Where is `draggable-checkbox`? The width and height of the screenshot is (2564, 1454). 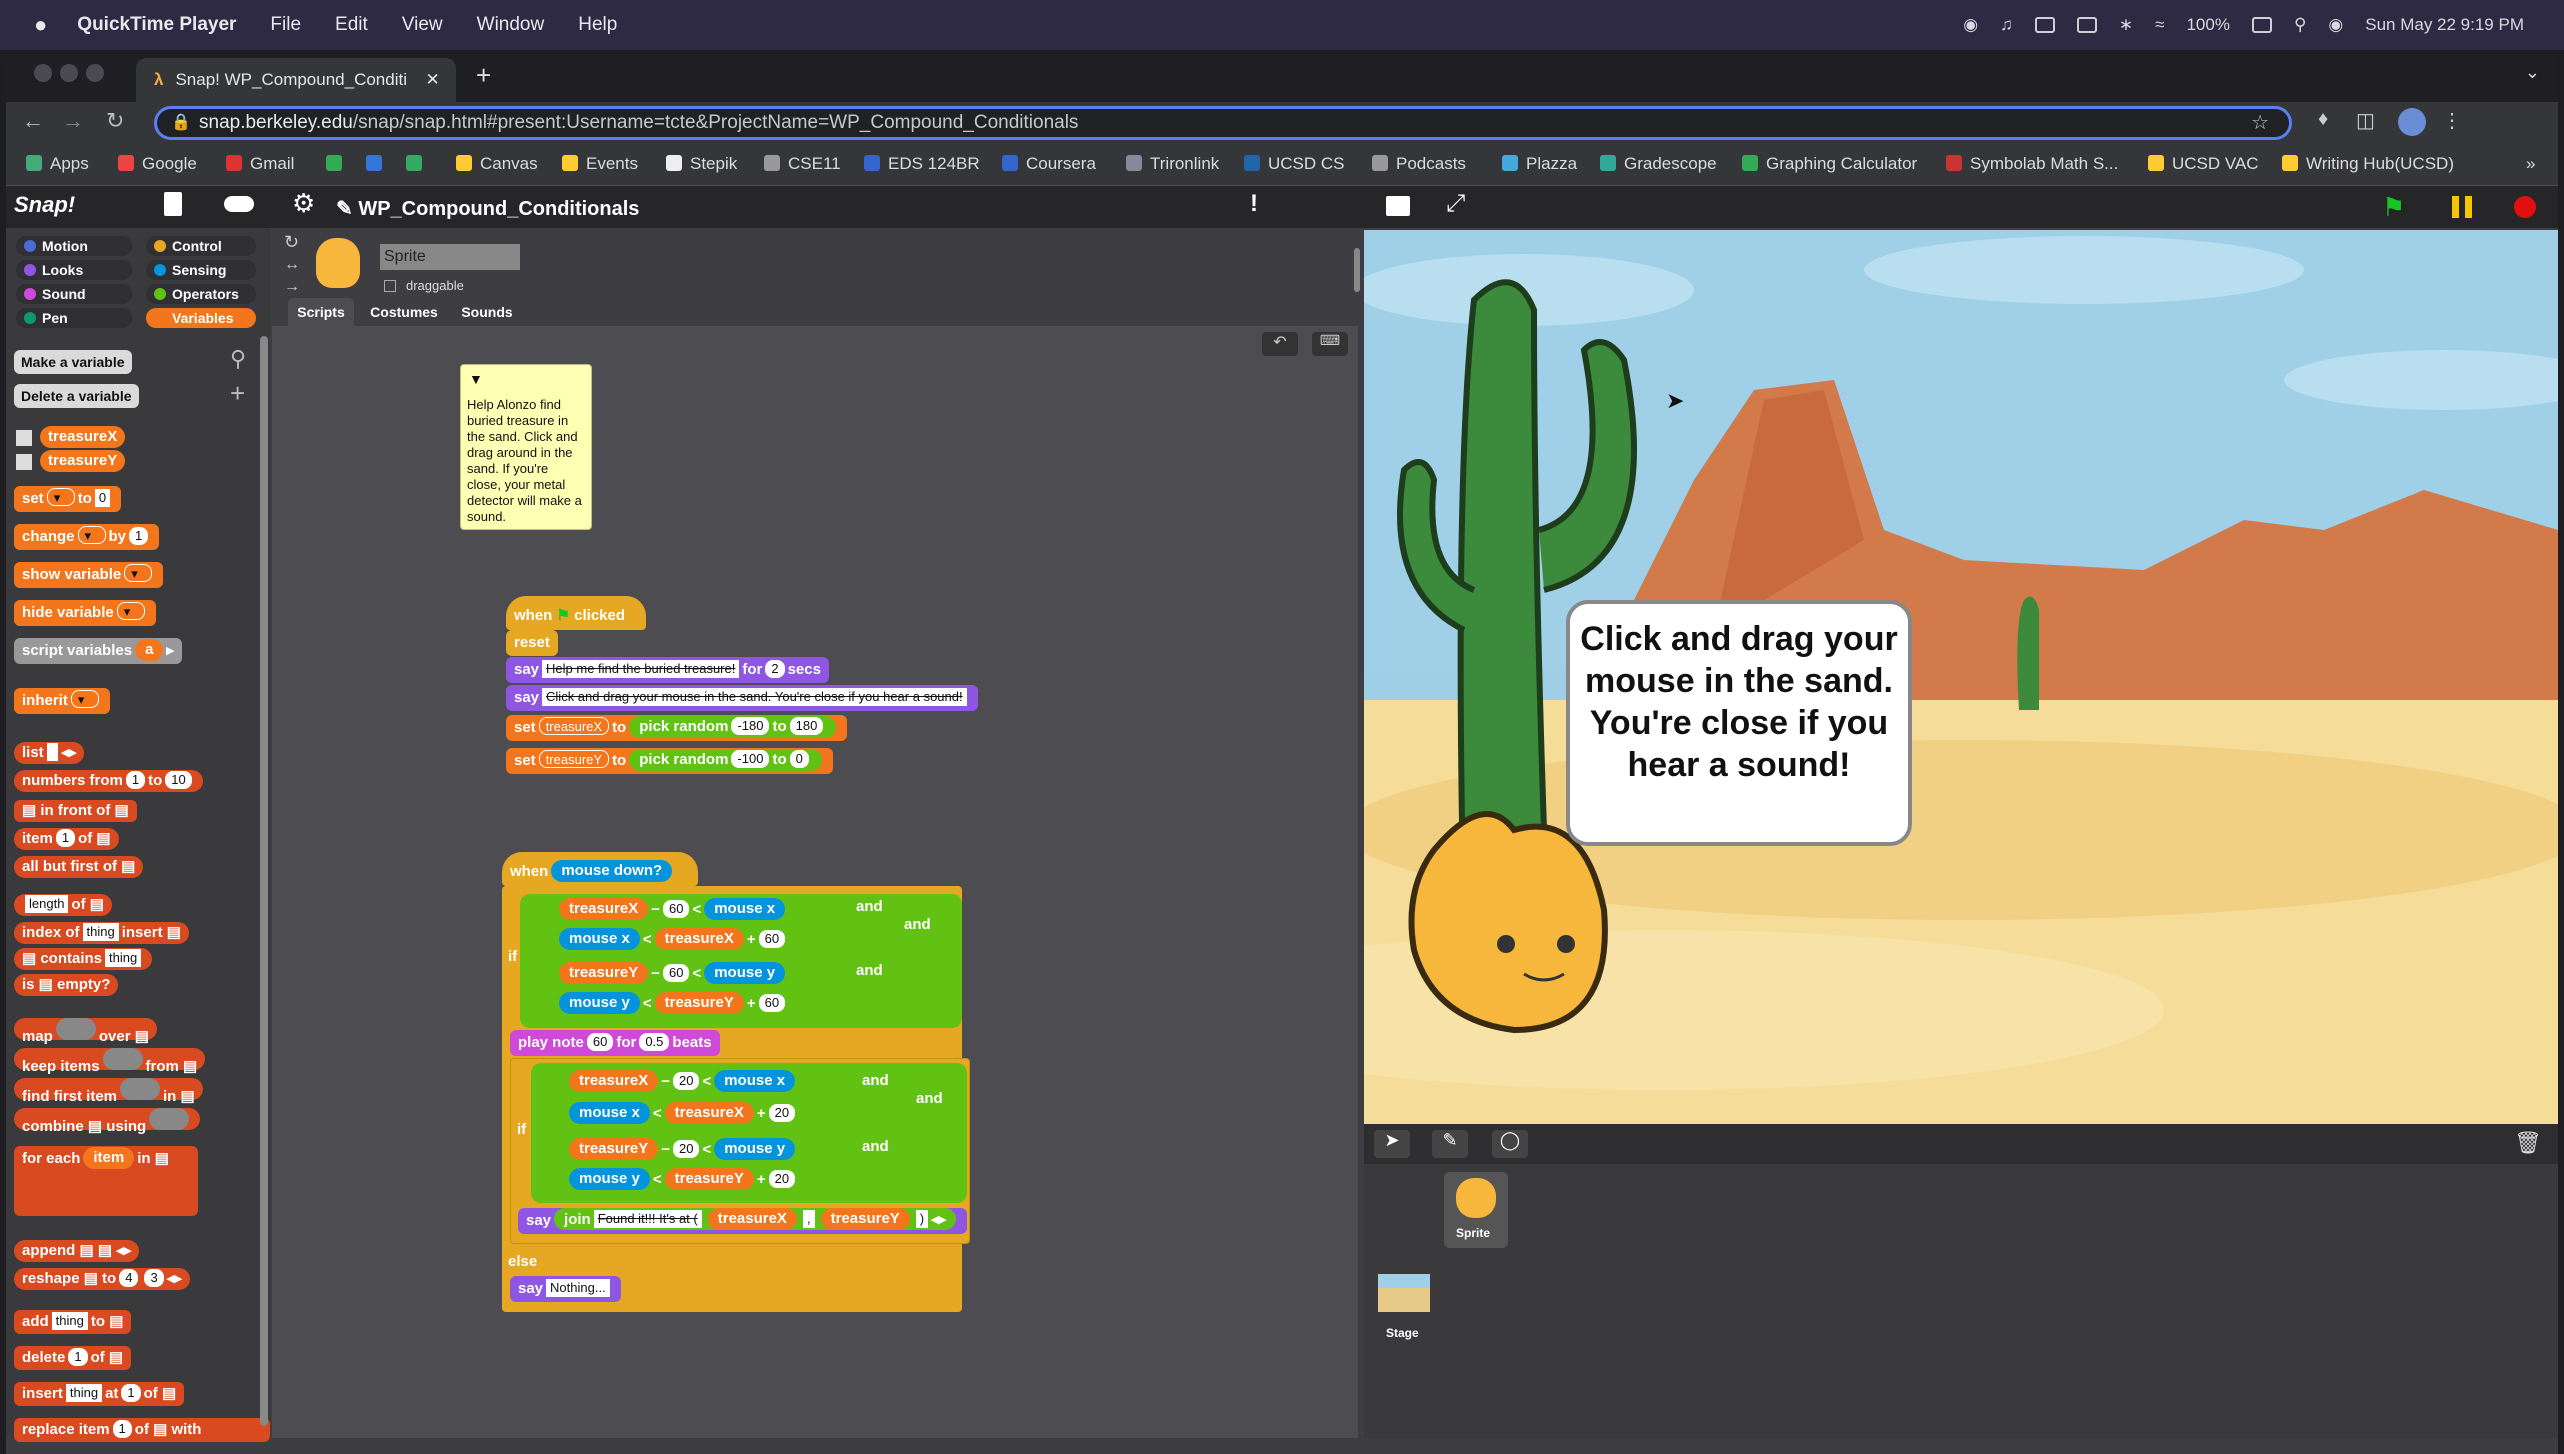 draggable-checkbox is located at coordinates (390, 286).